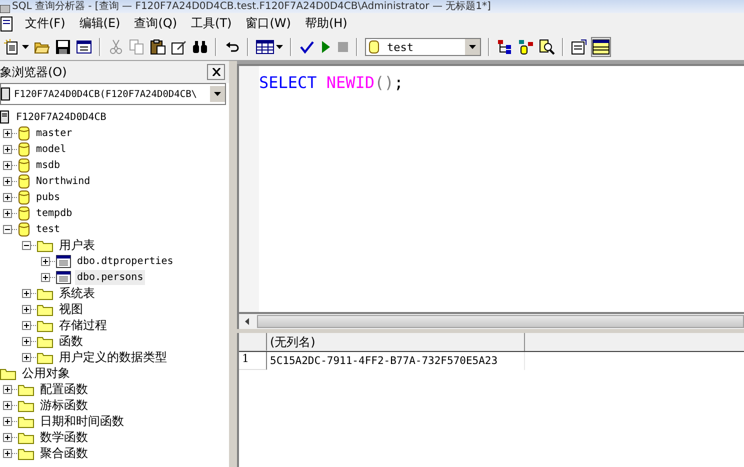  Describe the element at coordinates (116, 47) in the screenshot. I see `cut-icon` at that location.